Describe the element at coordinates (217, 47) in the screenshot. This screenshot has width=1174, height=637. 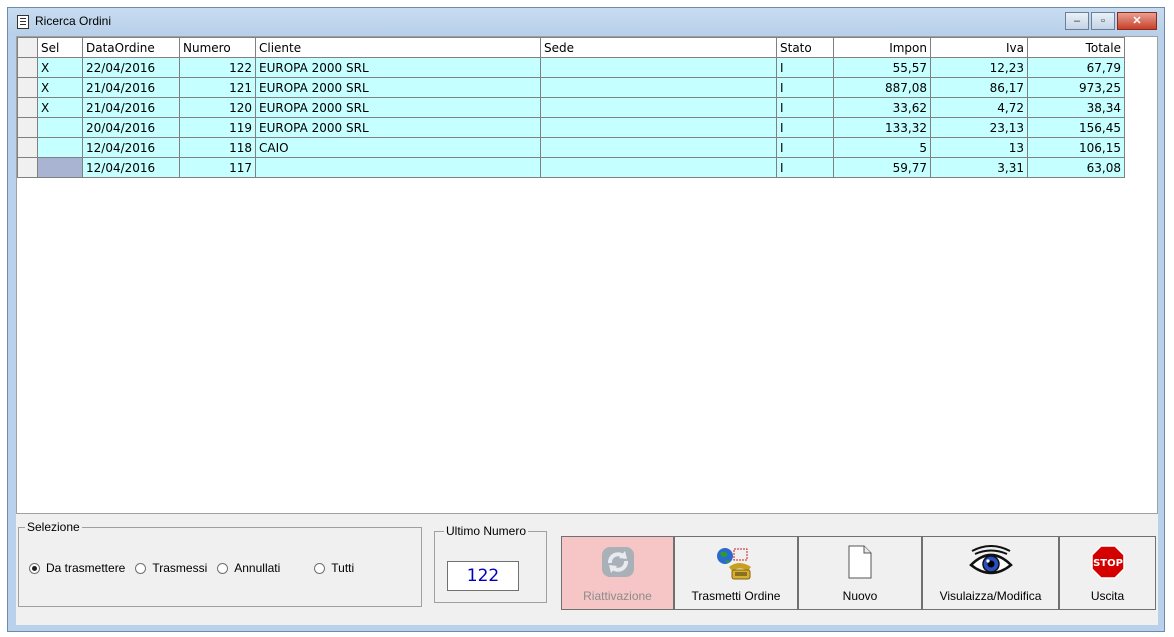
I see `column-header-numero: Numero` at that location.